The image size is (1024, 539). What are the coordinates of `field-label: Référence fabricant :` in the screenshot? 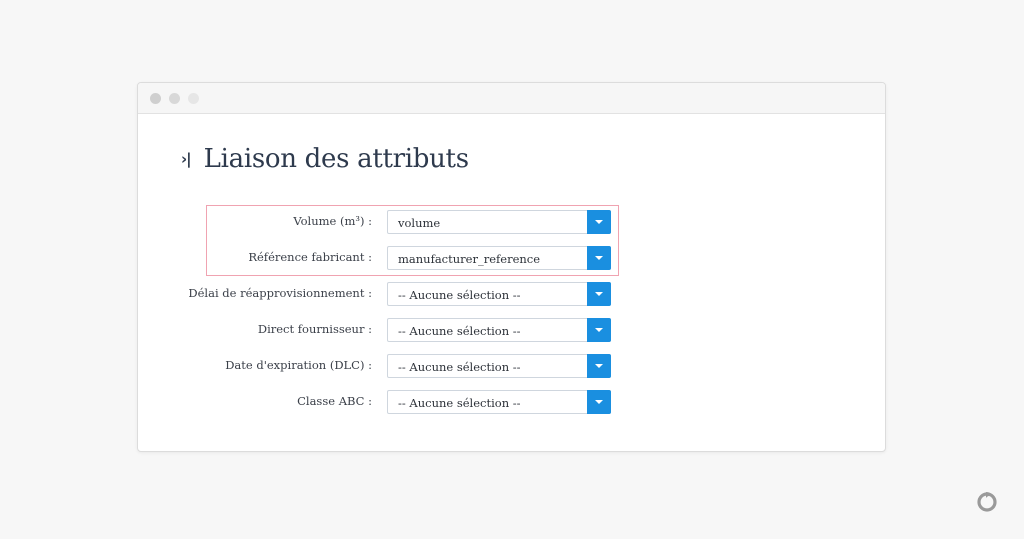 It's located at (310, 257).